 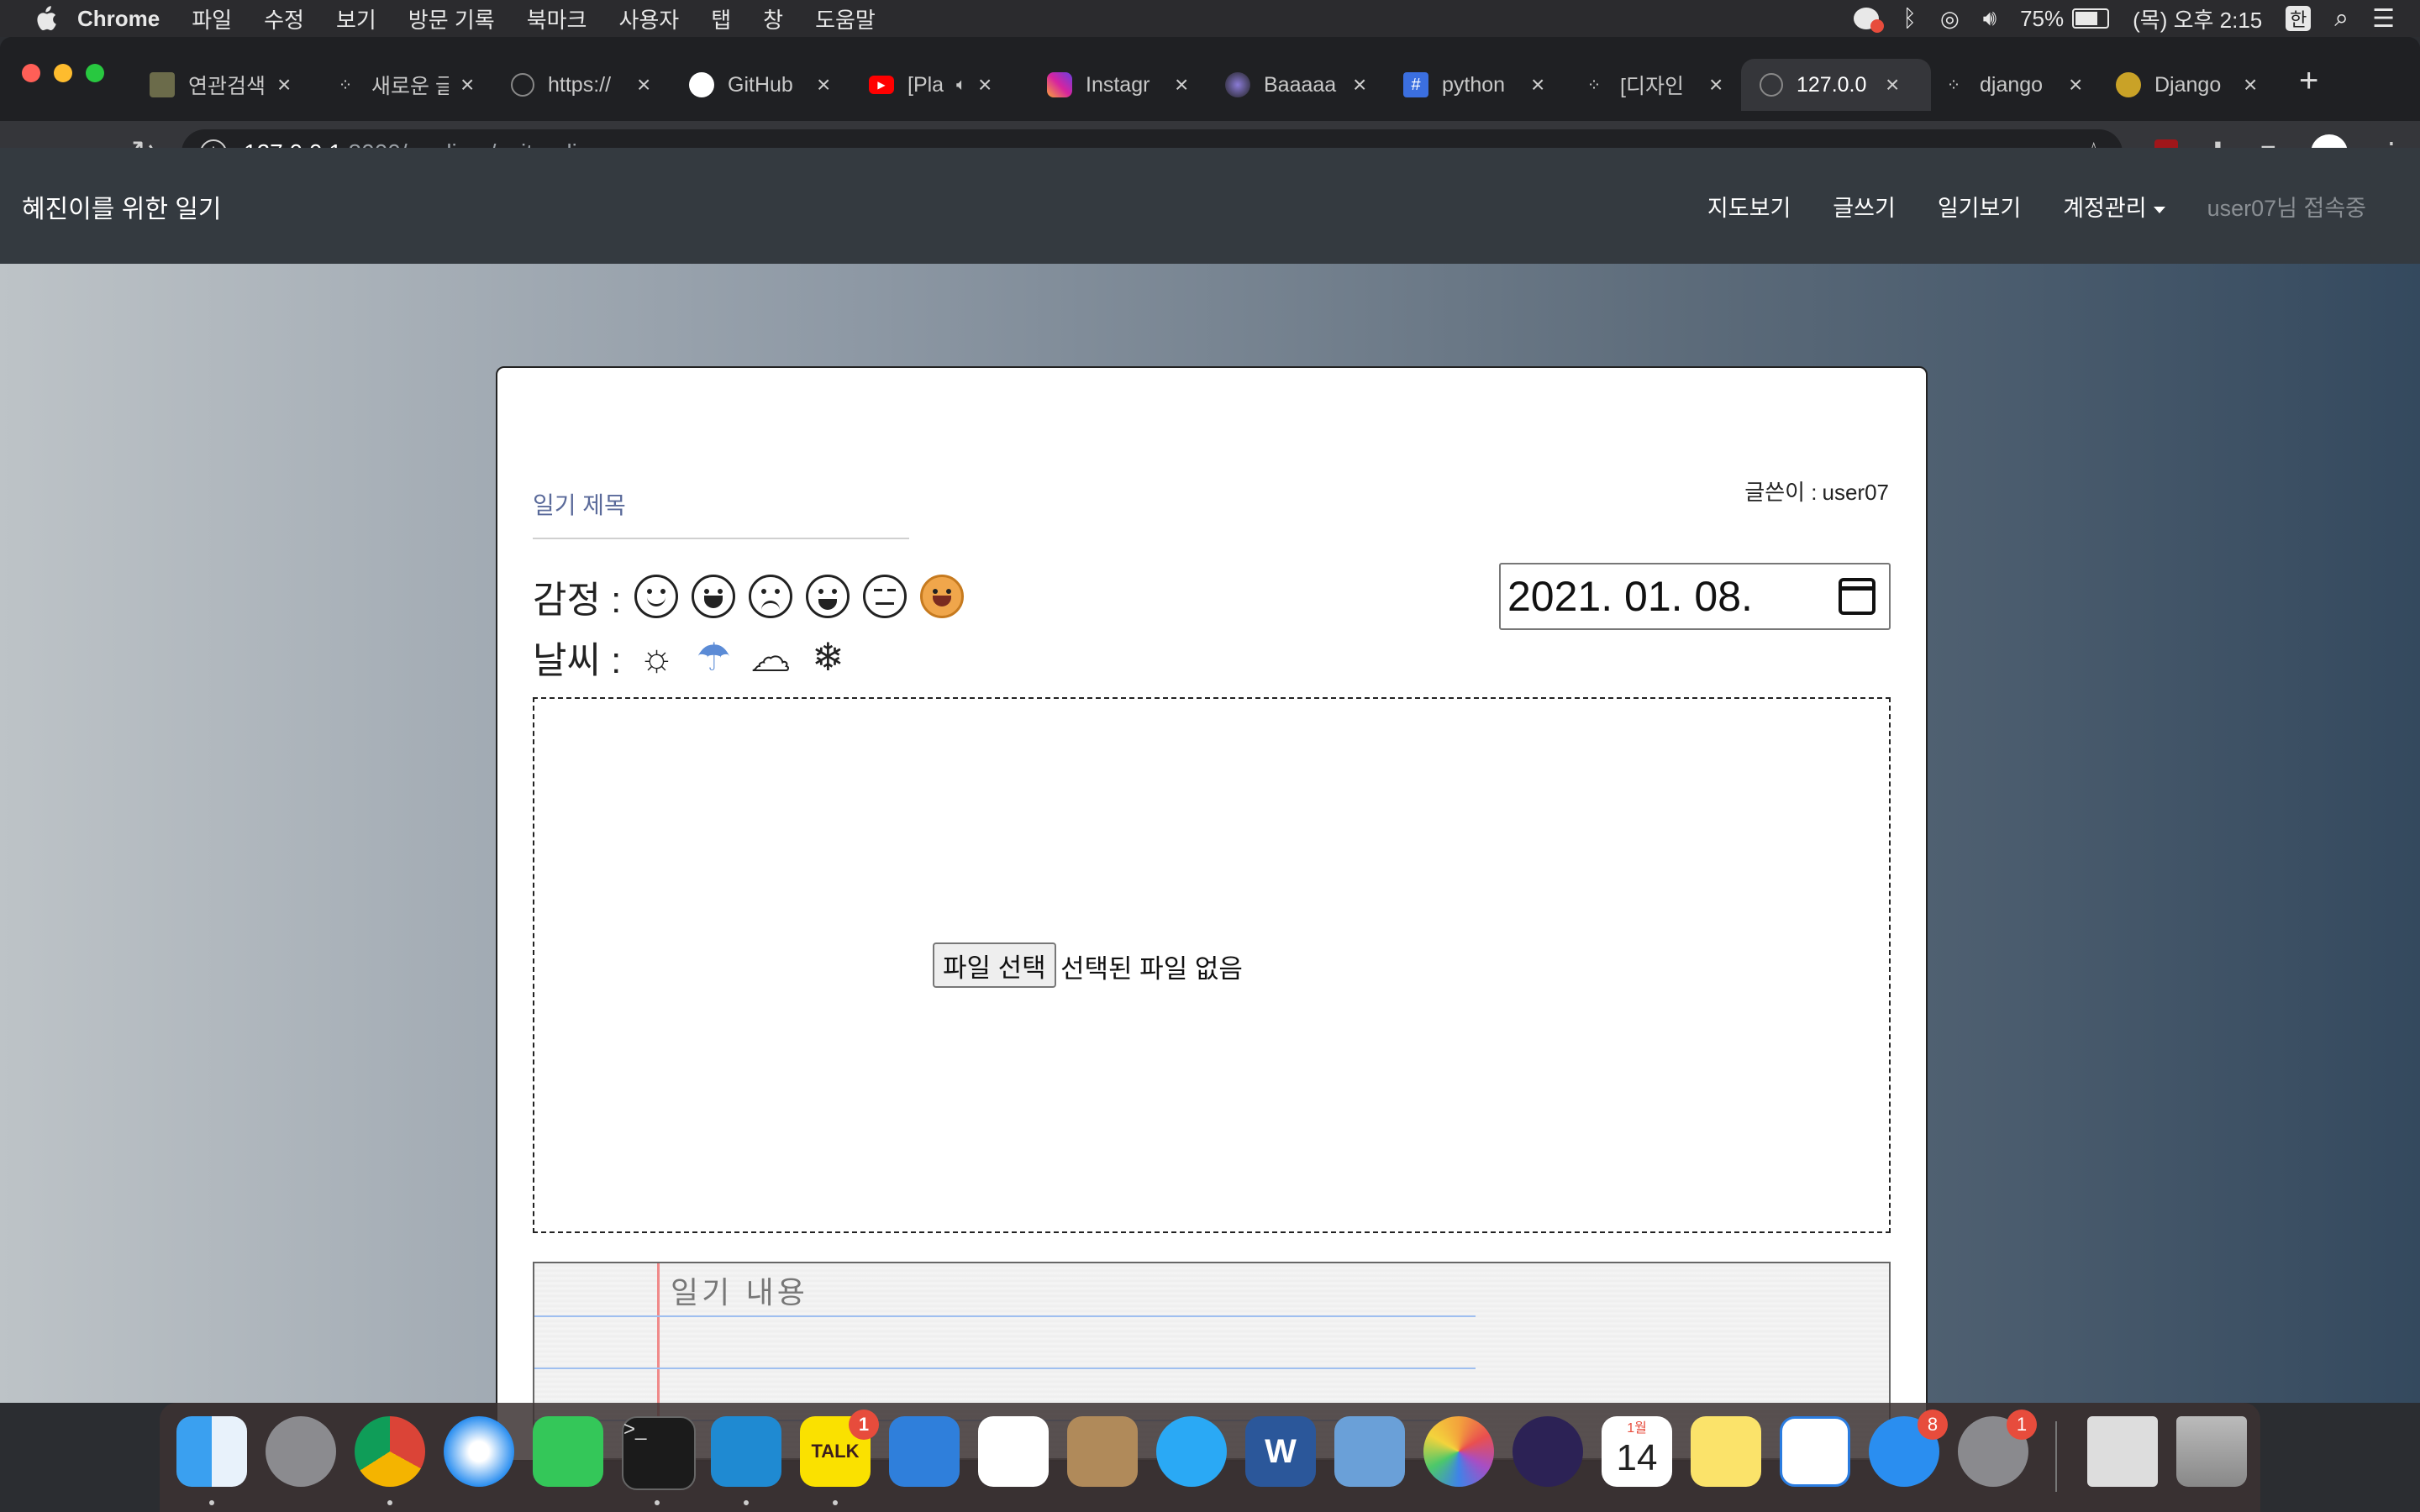 What do you see at coordinates (769, 85) in the screenshot?
I see `browser-tab: GitHub ×` at bounding box center [769, 85].